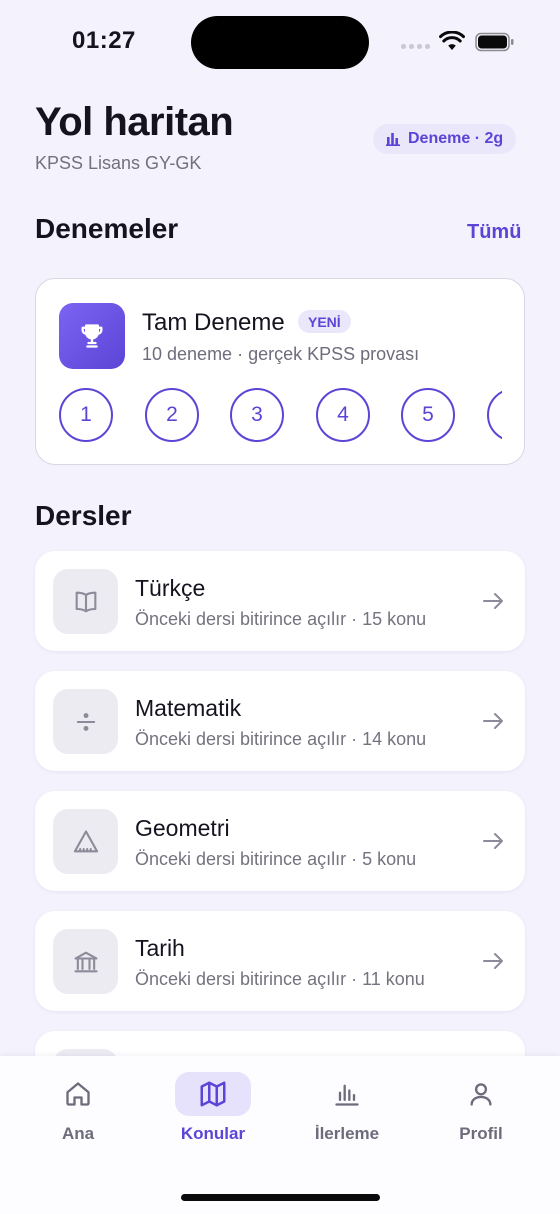  Describe the element at coordinates (452, 40) in the screenshot. I see `wifi-icon` at that location.